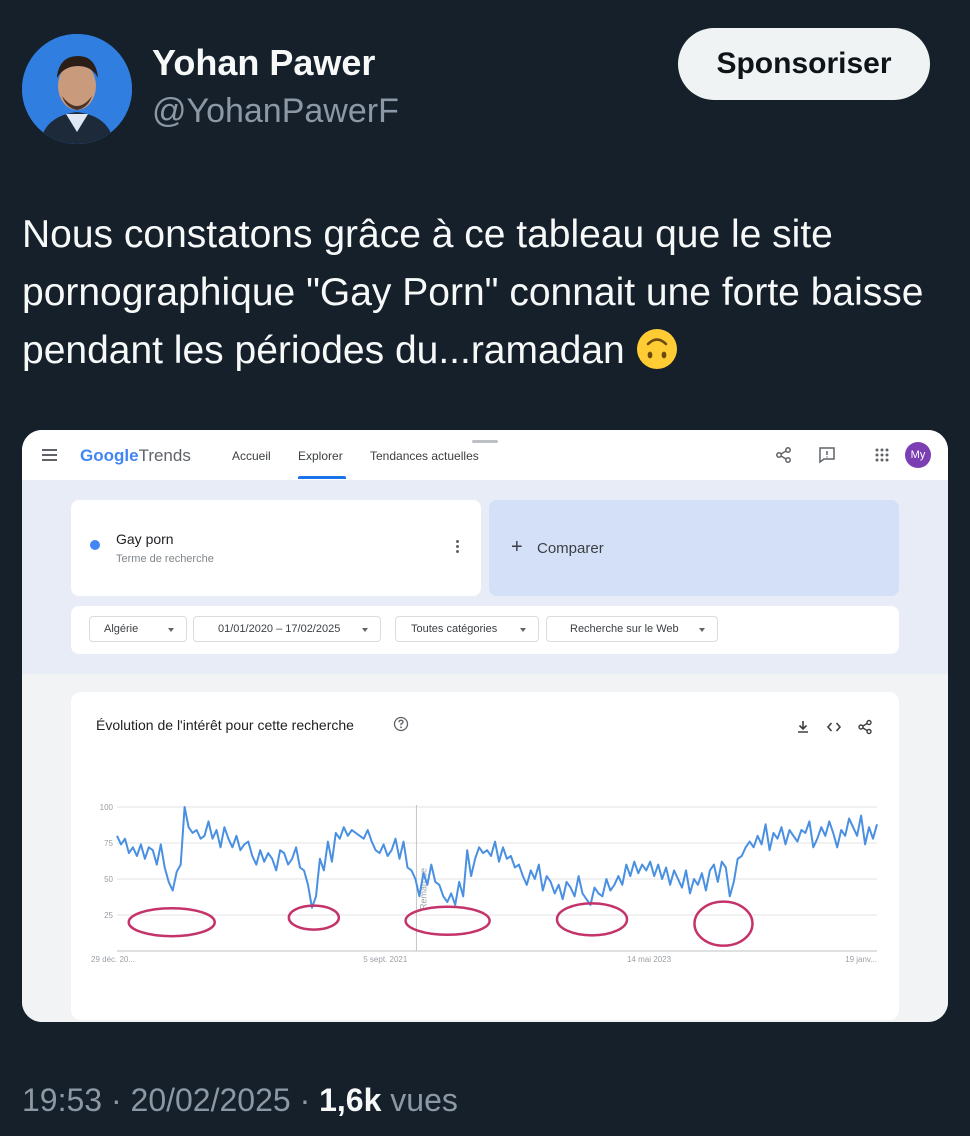 Image resolution: width=970 pixels, height=1136 pixels. What do you see at coordinates (275, 111) in the screenshot?
I see `author-handle: @YohanPawerF` at bounding box center [275, 111].